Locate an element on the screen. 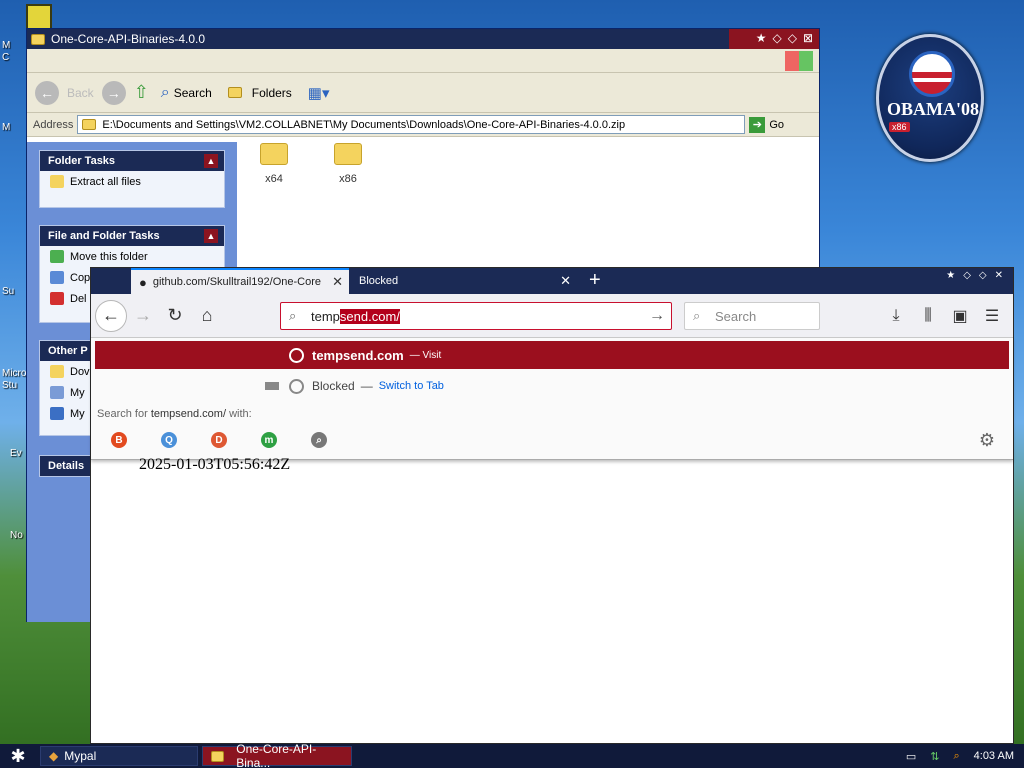 This screenshot has height=768, width=1024. new-tab-button: + is located at coordinates (595, 280).